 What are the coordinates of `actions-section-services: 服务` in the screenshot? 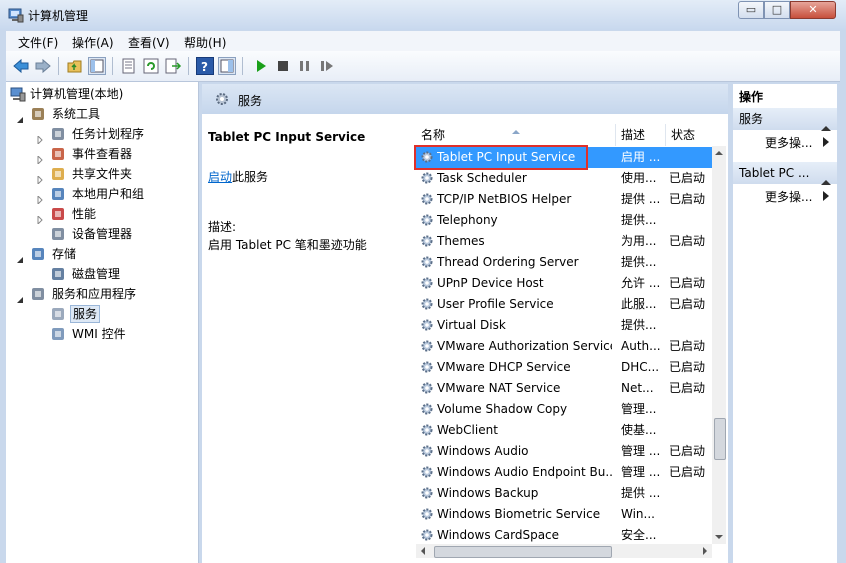 It's located at (785, 119).